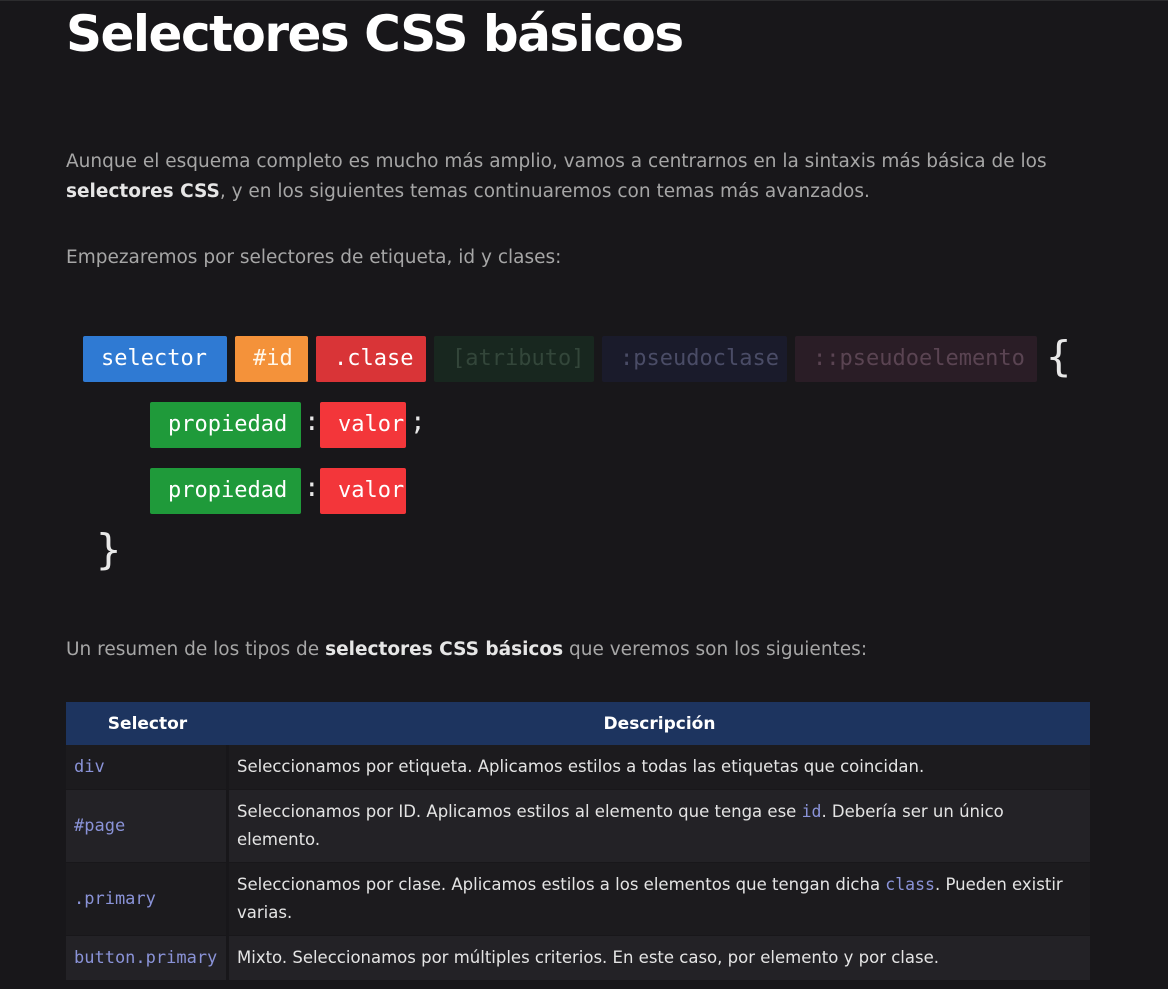 This screenshot has height=989, width=1168. I want to click on header-selector: Selector, so click(147, 723).